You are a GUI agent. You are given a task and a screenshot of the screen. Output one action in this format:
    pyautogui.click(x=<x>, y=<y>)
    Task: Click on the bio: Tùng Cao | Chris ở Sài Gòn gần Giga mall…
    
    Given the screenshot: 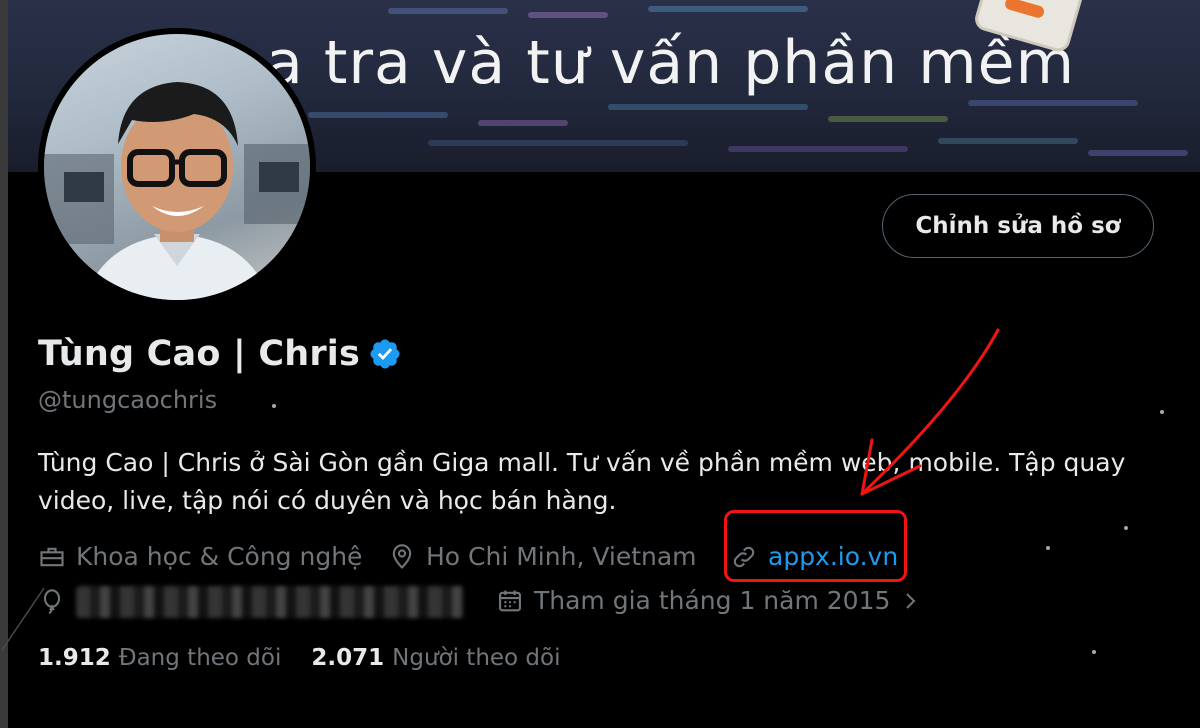 What is the action you would take?
    pyautogui.click(x=582, y=481)
    